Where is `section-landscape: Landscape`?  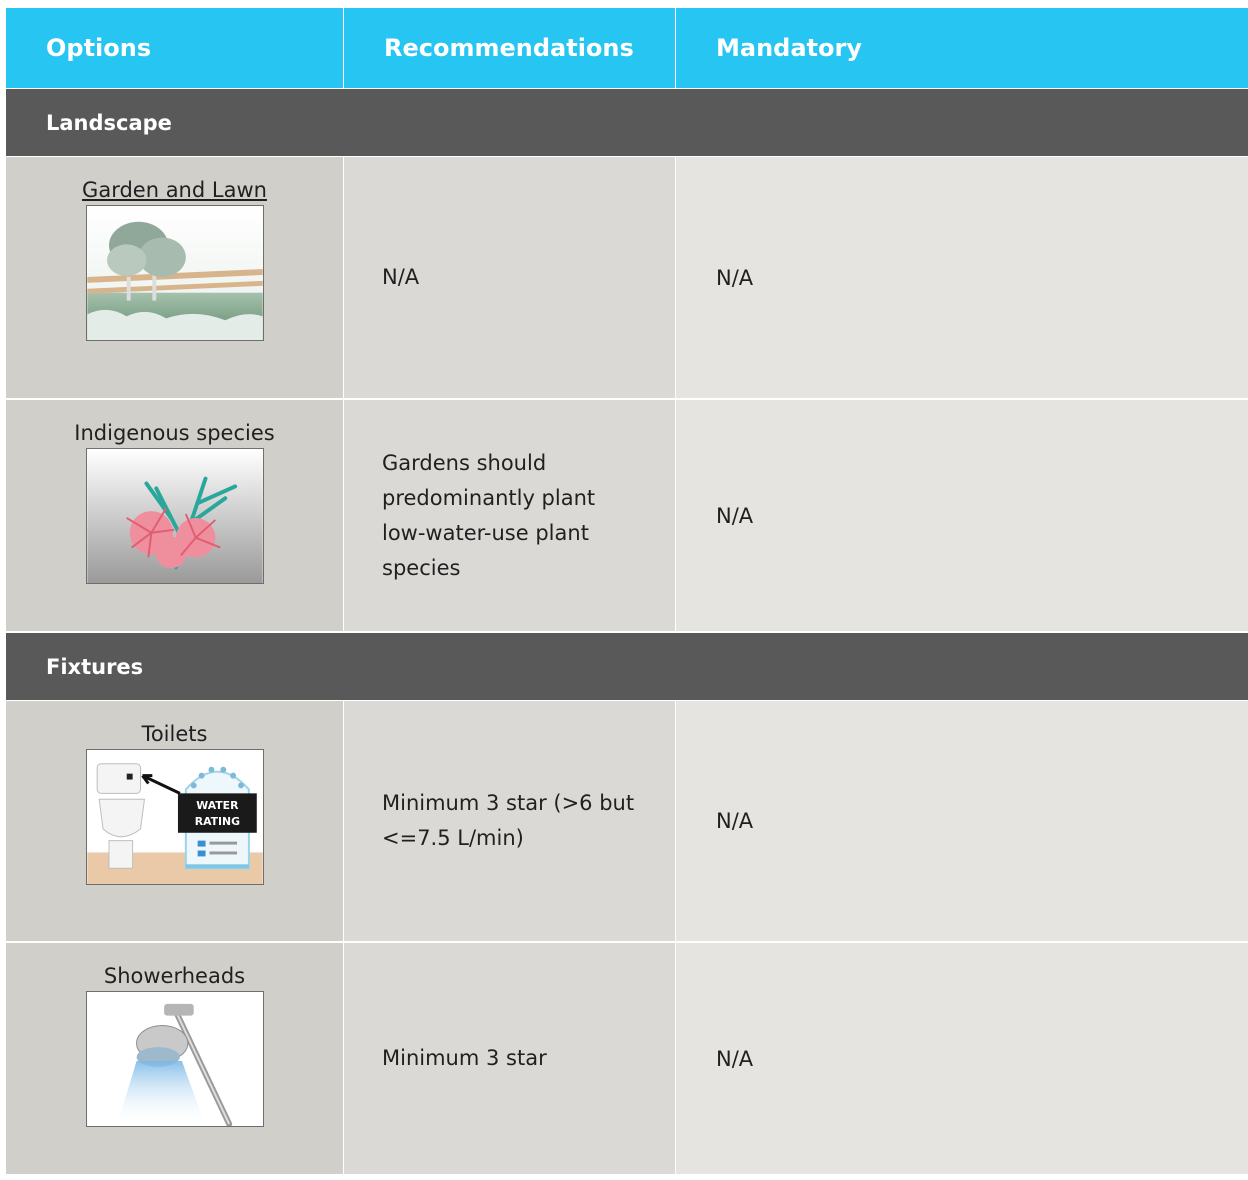 section-landscape: Landscape is located at coordinates (627, 123).